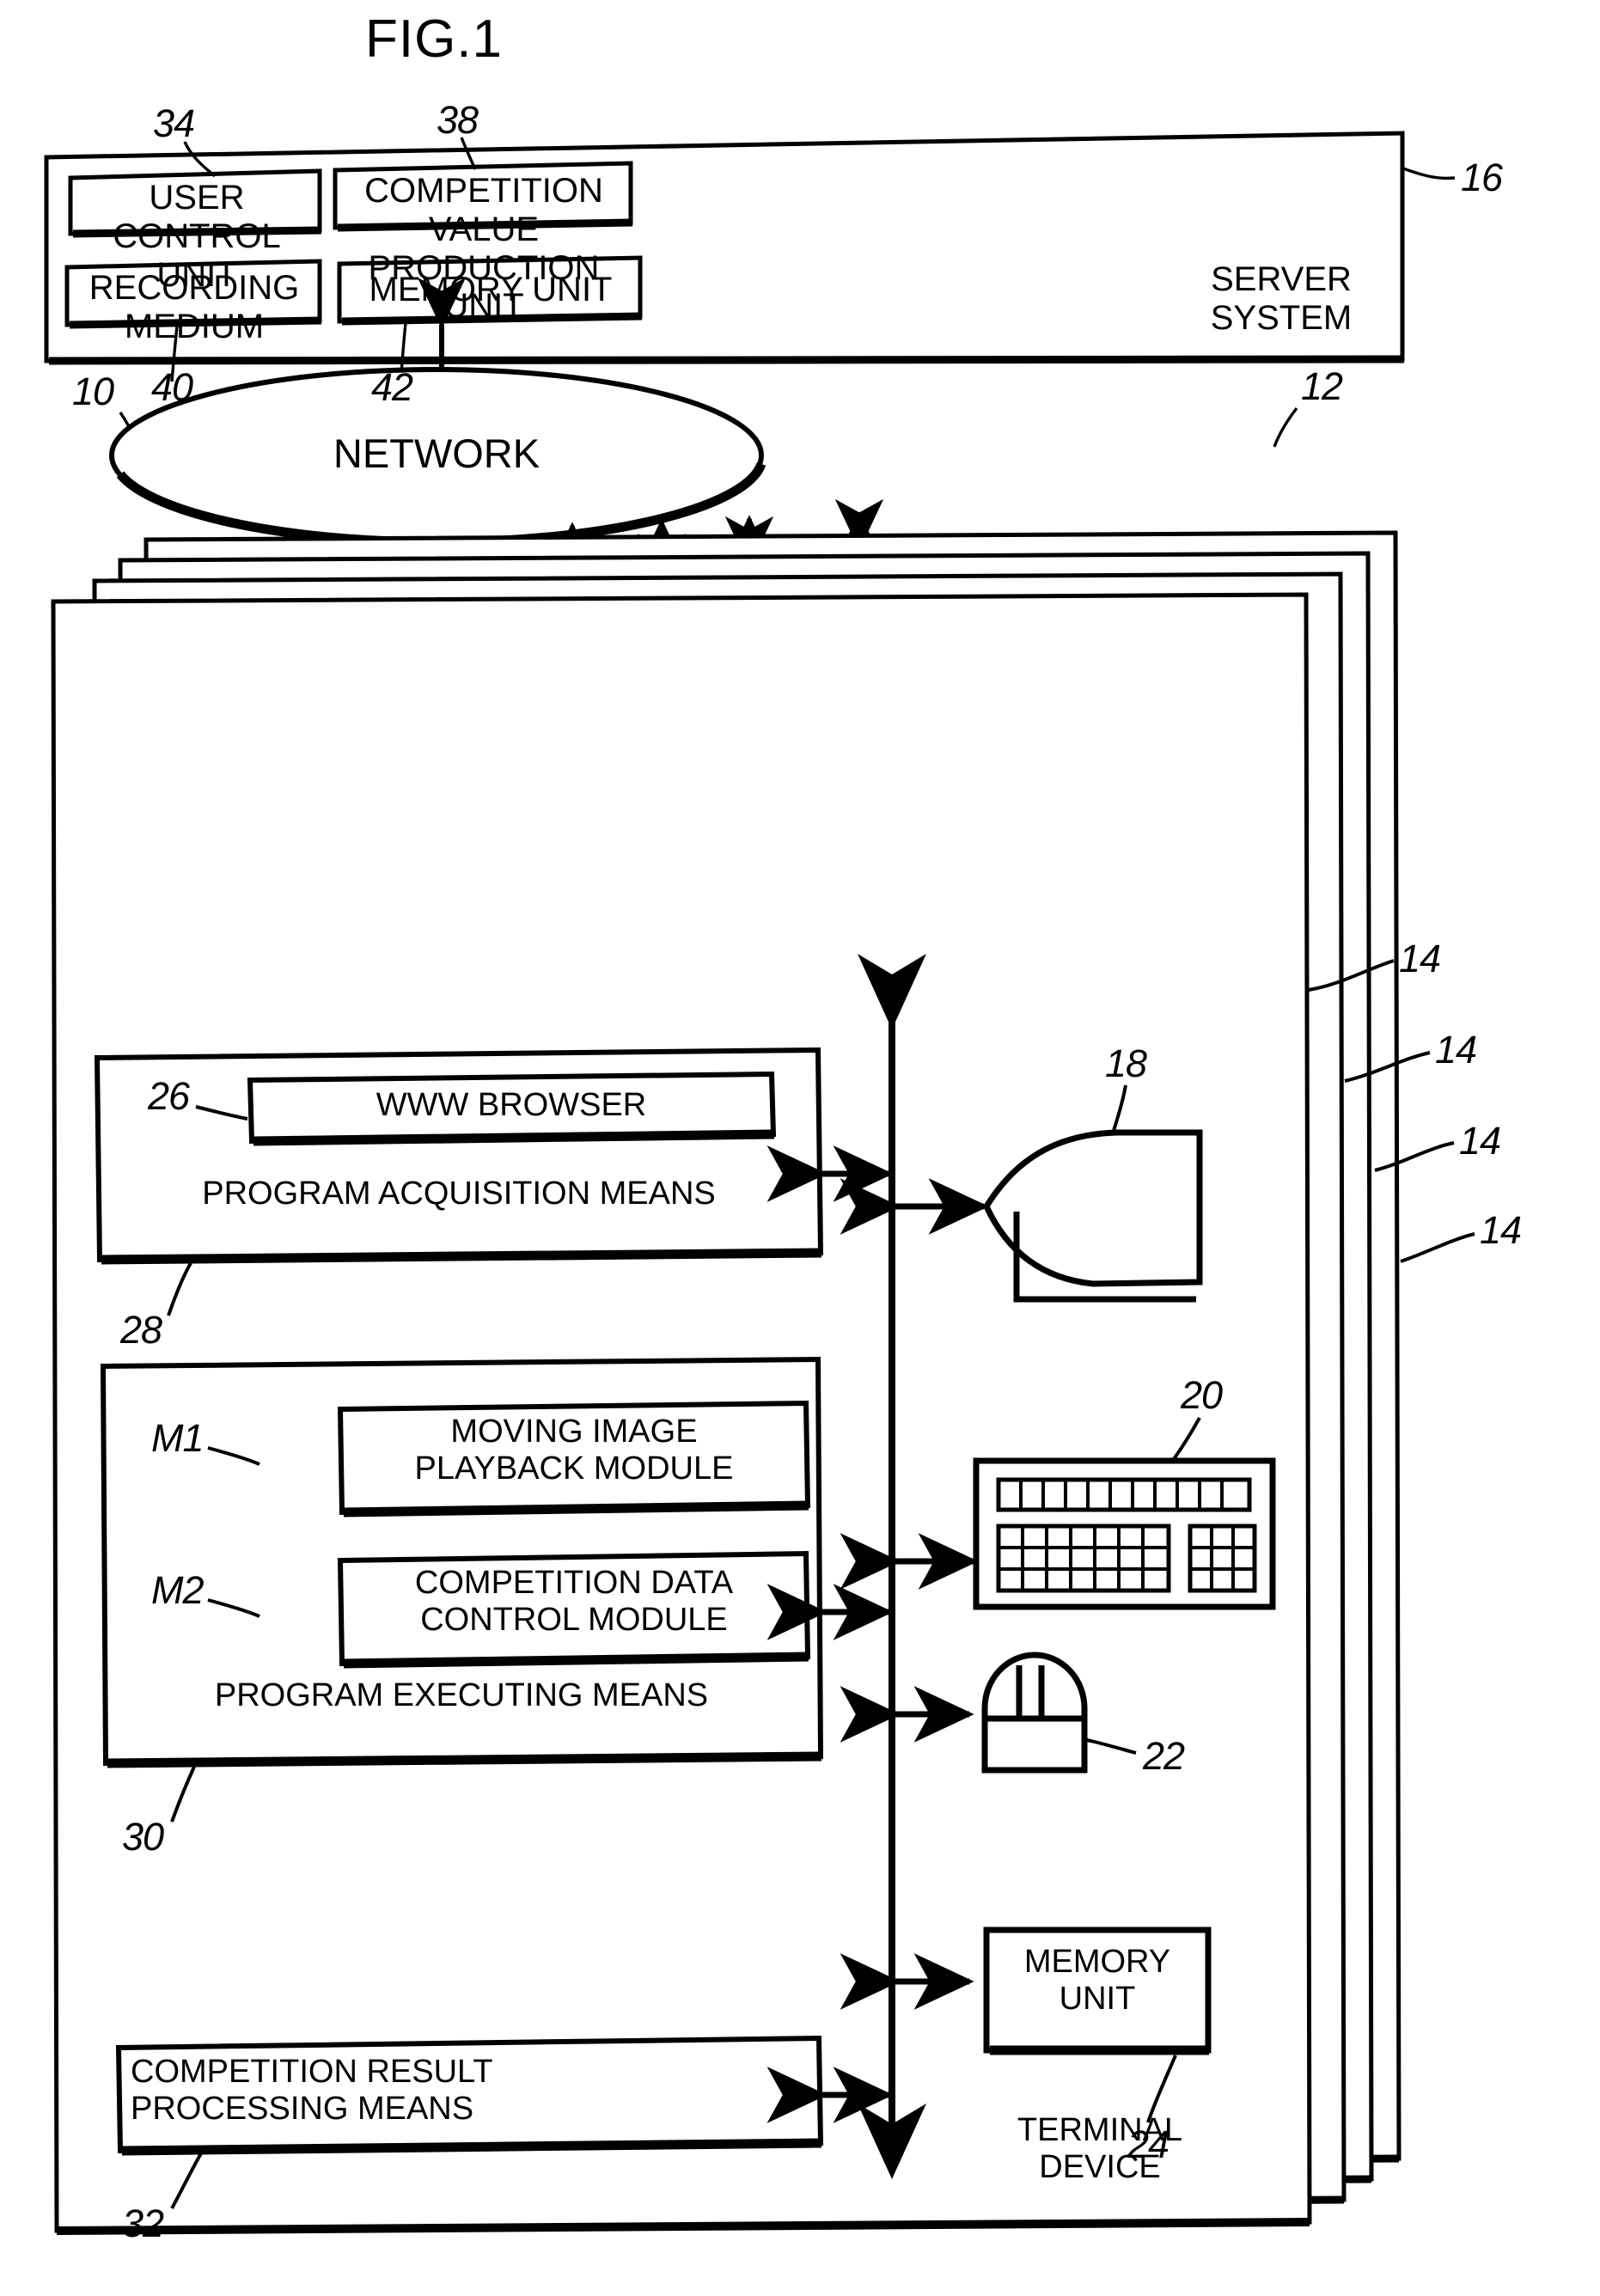  Describe the element at coordinates (490, 290) in the screenshot. I see `server-memory-unit-box` at that location.